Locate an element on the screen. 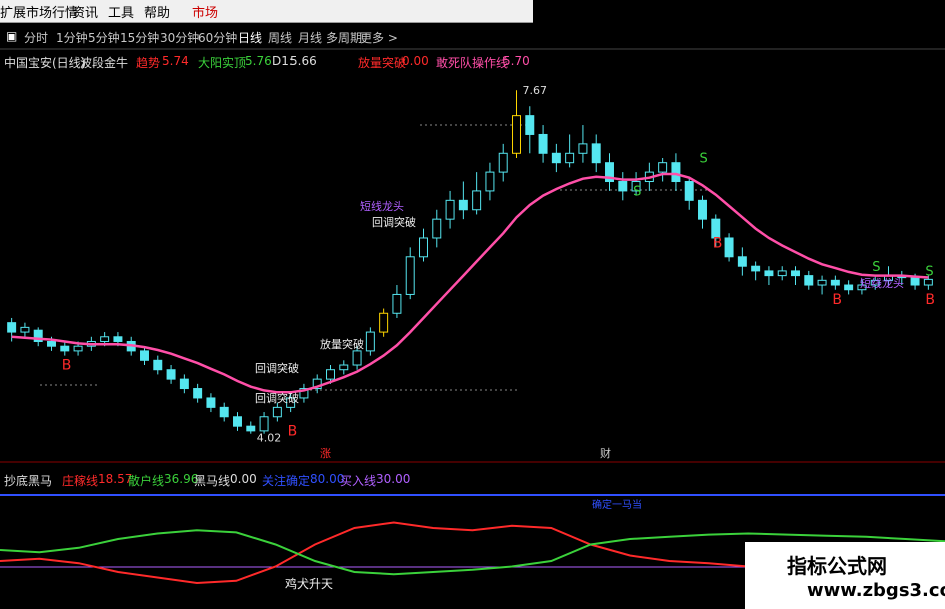  breakout-label: 放量突破 is located at coordinates (342, 344).